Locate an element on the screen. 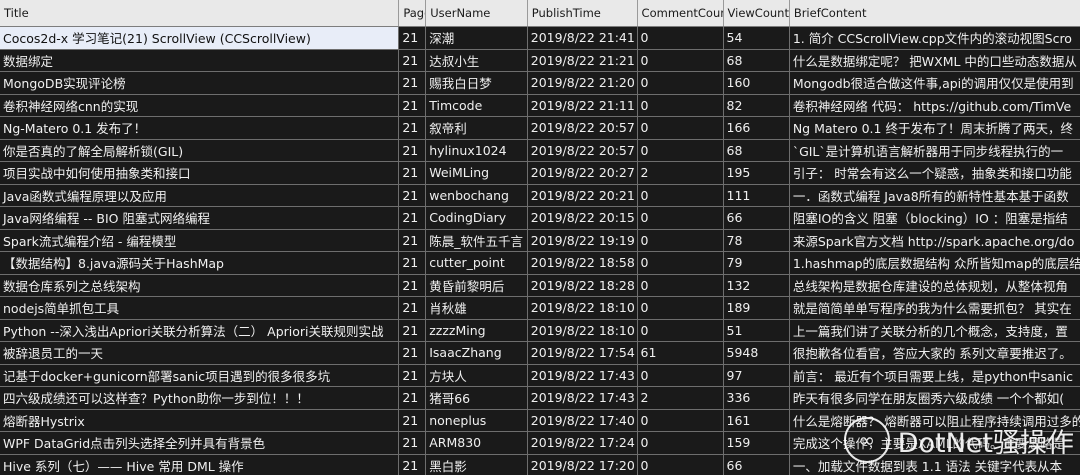 Image resolution: width=1080 pixels, height=475 pixels. cell-username: Timcode is located at coordinates (476, 105).